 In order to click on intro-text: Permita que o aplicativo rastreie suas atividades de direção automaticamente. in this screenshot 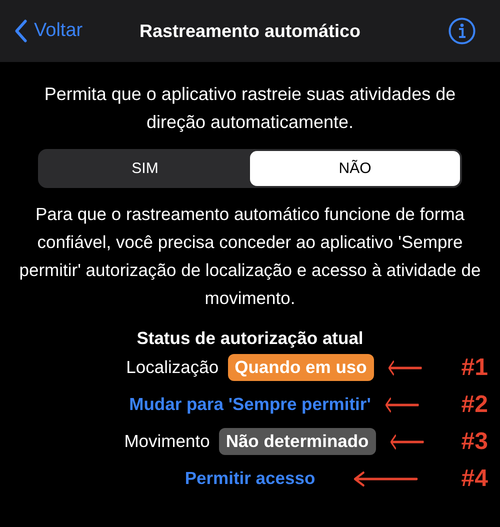, I will do `click(250, 108)`.